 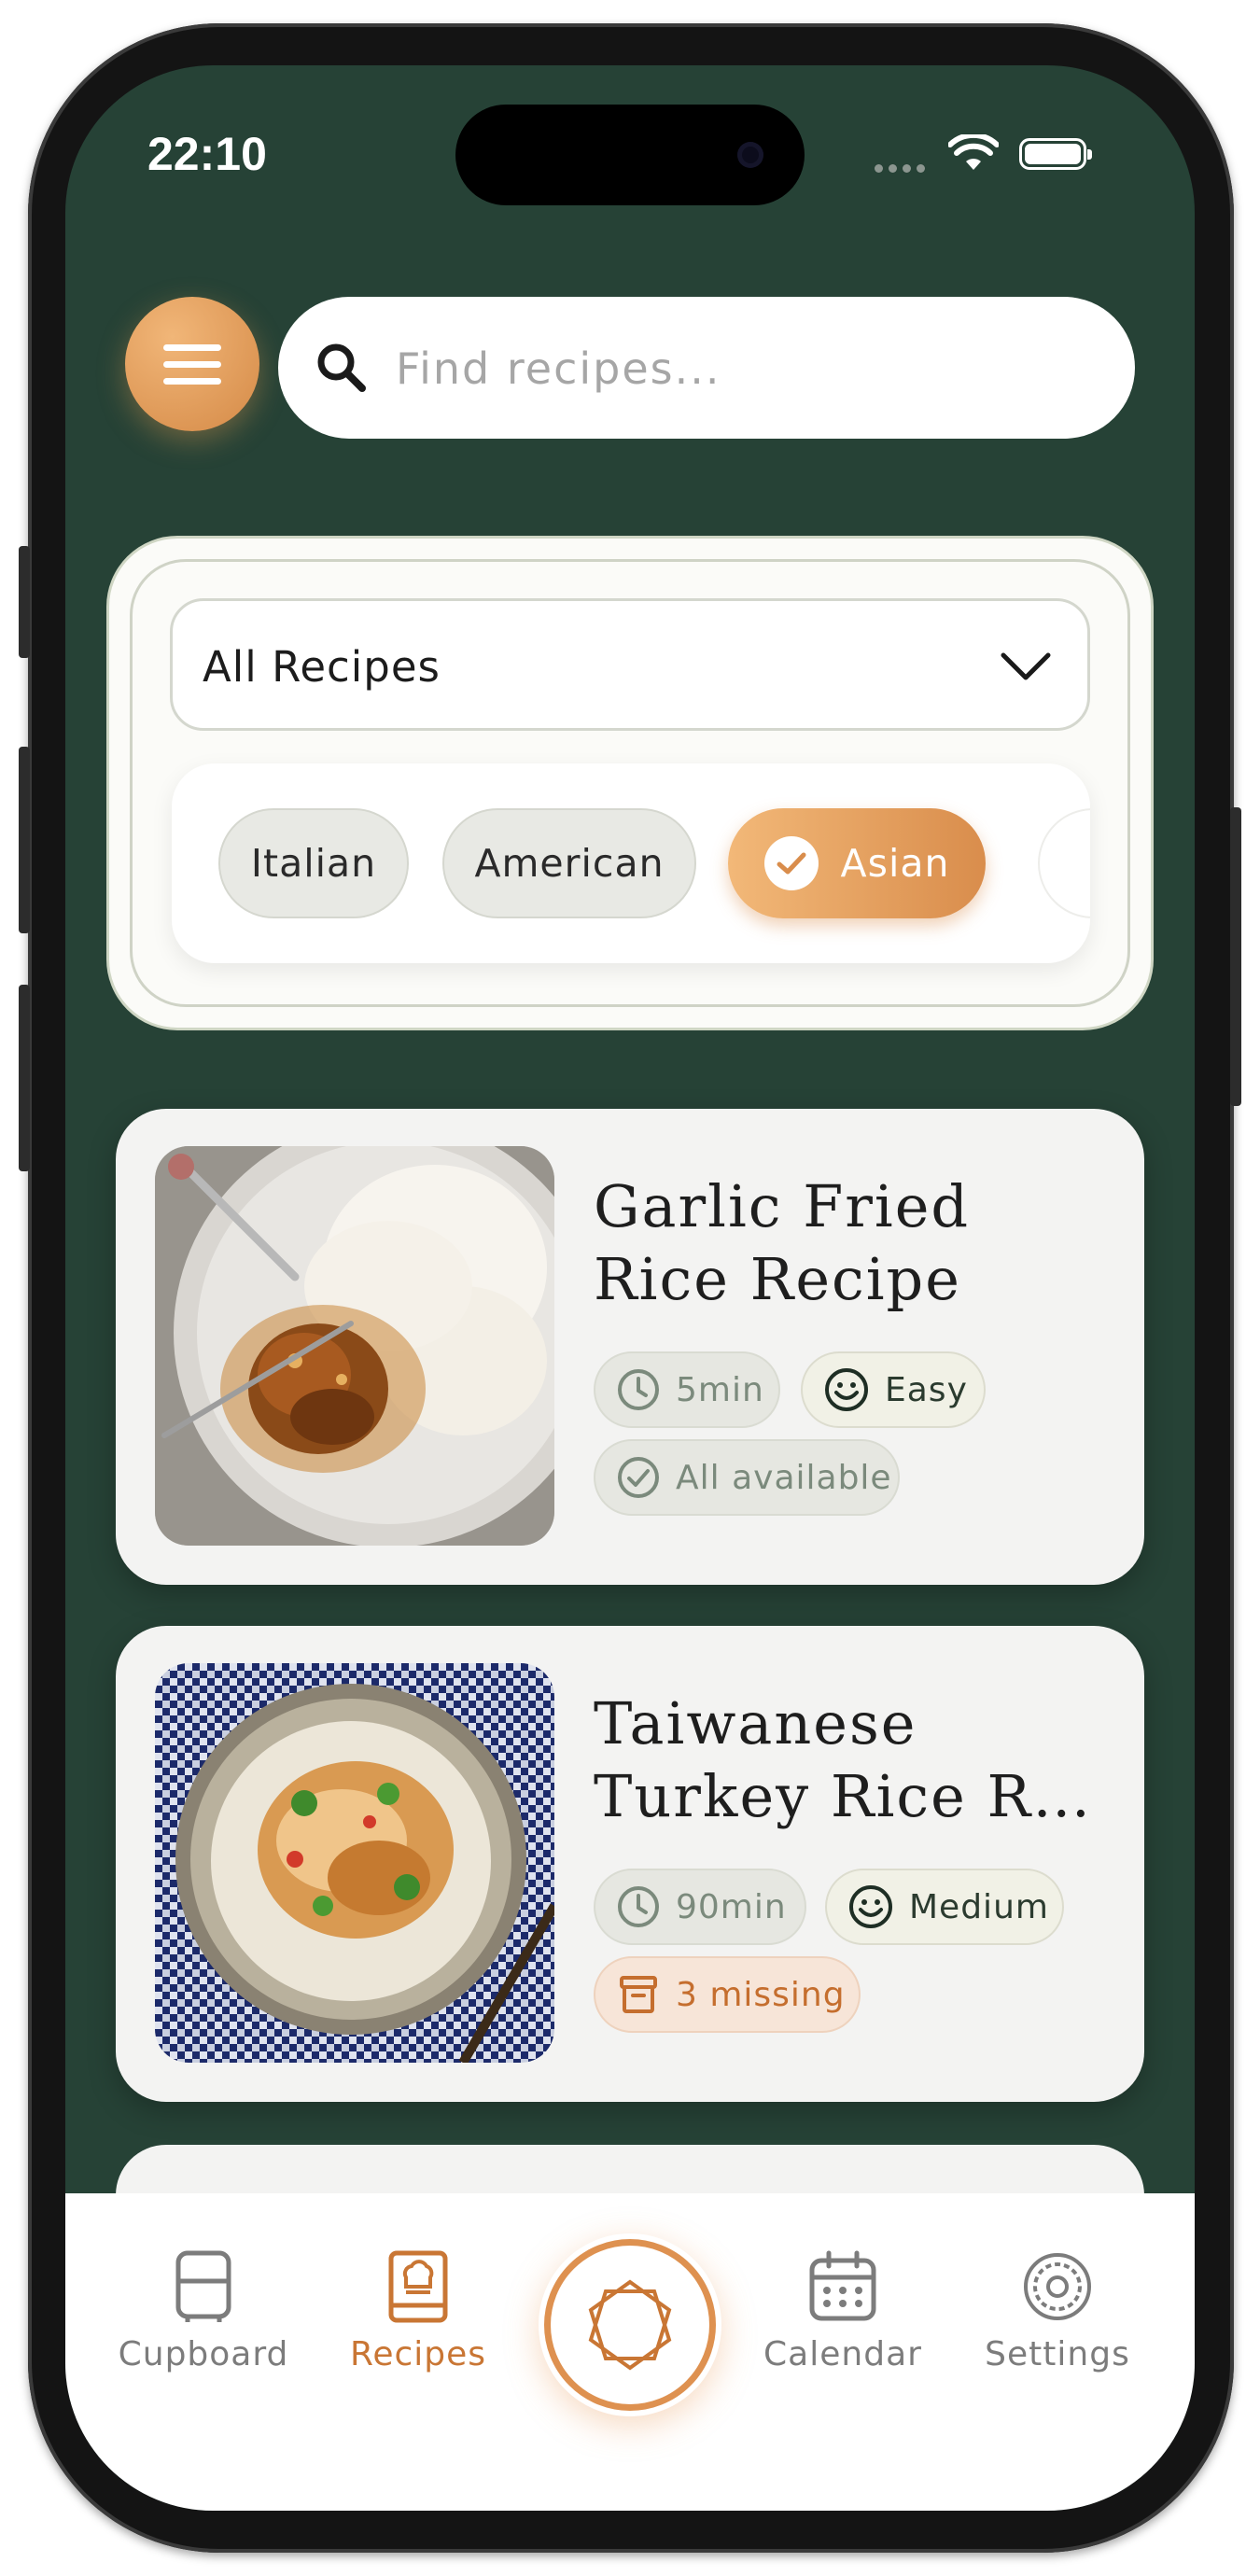 What do you see at coordinates (630, 155) in the screenshot?
I see `dynamic-island` at bounding box center [630, 155].